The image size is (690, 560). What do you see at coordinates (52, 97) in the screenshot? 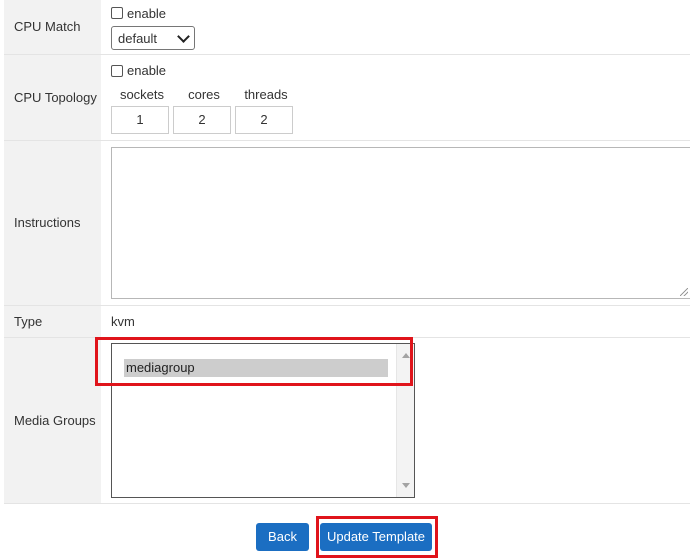
I see `cpu-topology-label: CPU Topology` at bounding box center [52, 97].